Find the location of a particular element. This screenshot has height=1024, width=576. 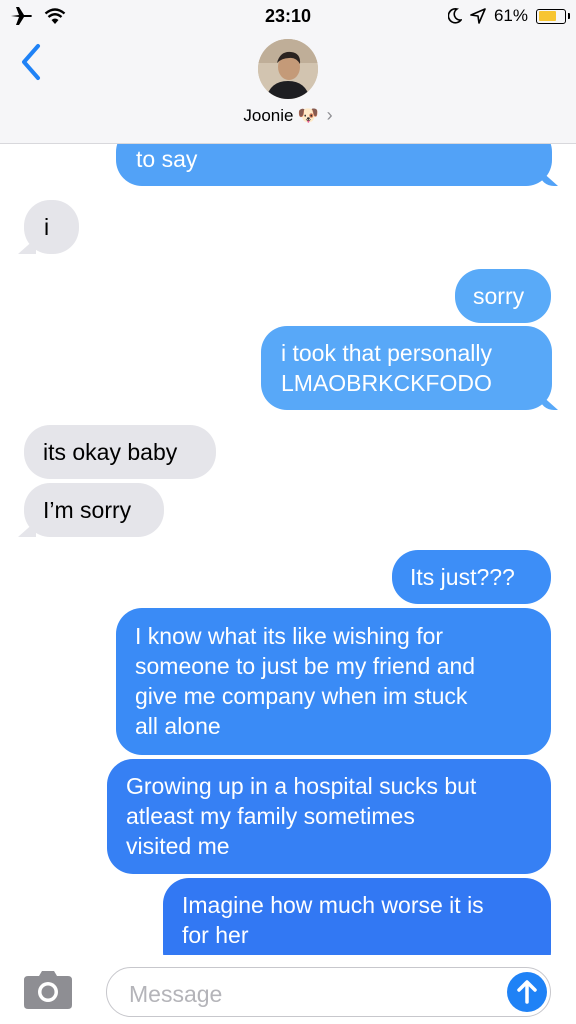

back-button is located at coordinates (31, 62).